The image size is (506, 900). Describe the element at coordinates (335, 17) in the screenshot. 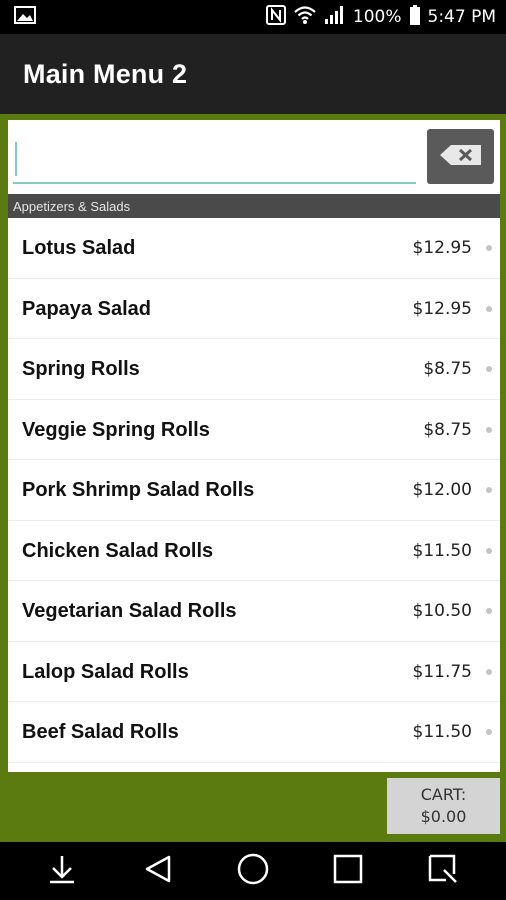

I see `signal-icon` at that location.